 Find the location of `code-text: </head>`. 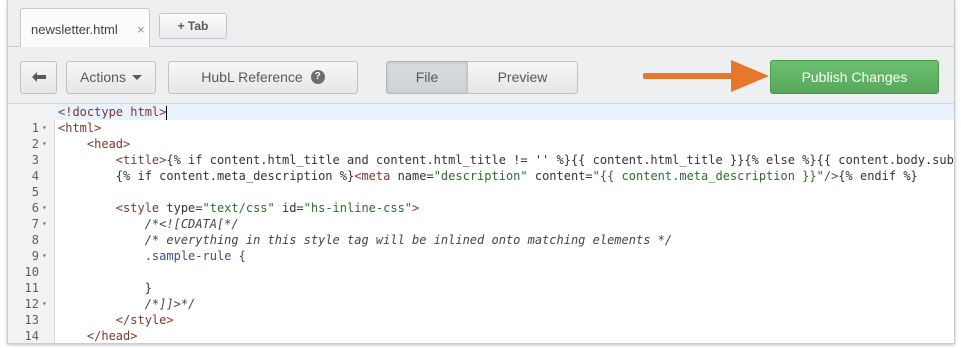

code-text: </head> is located at coordinates (98, 335).